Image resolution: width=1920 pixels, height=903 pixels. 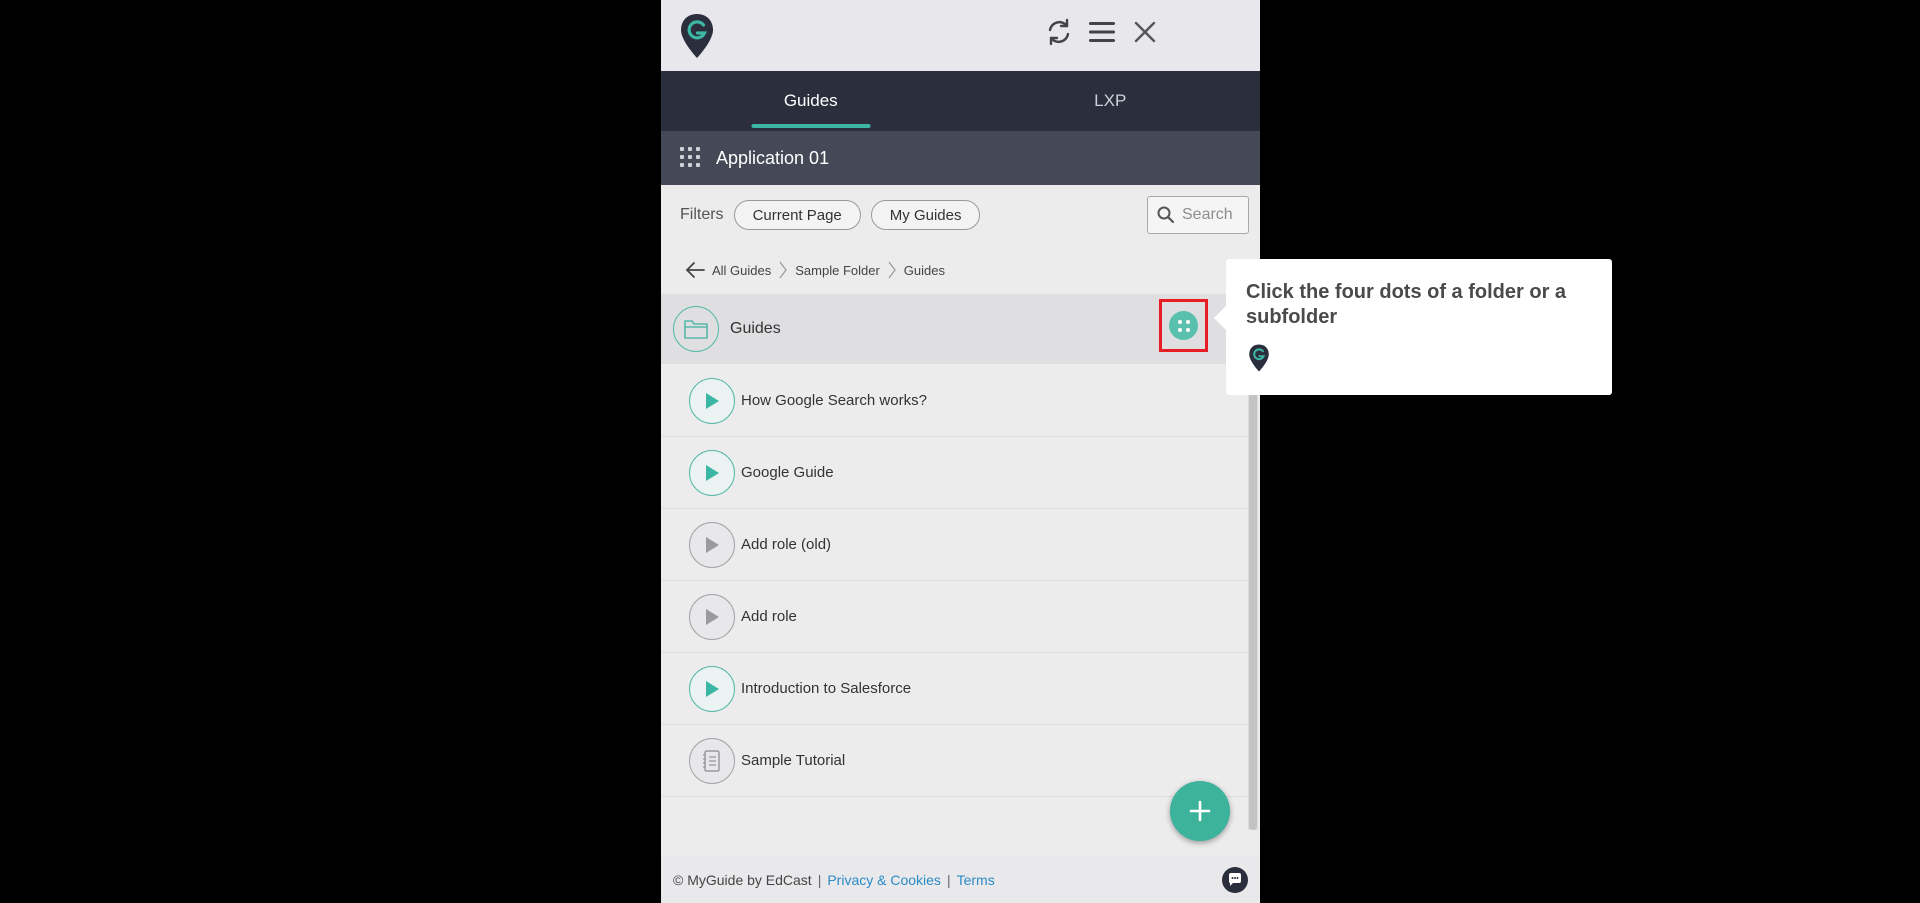 What do you see at coordinates (1166, 215) in the screenshot?
I see `search-icon` at bounding box center [1166, 215].